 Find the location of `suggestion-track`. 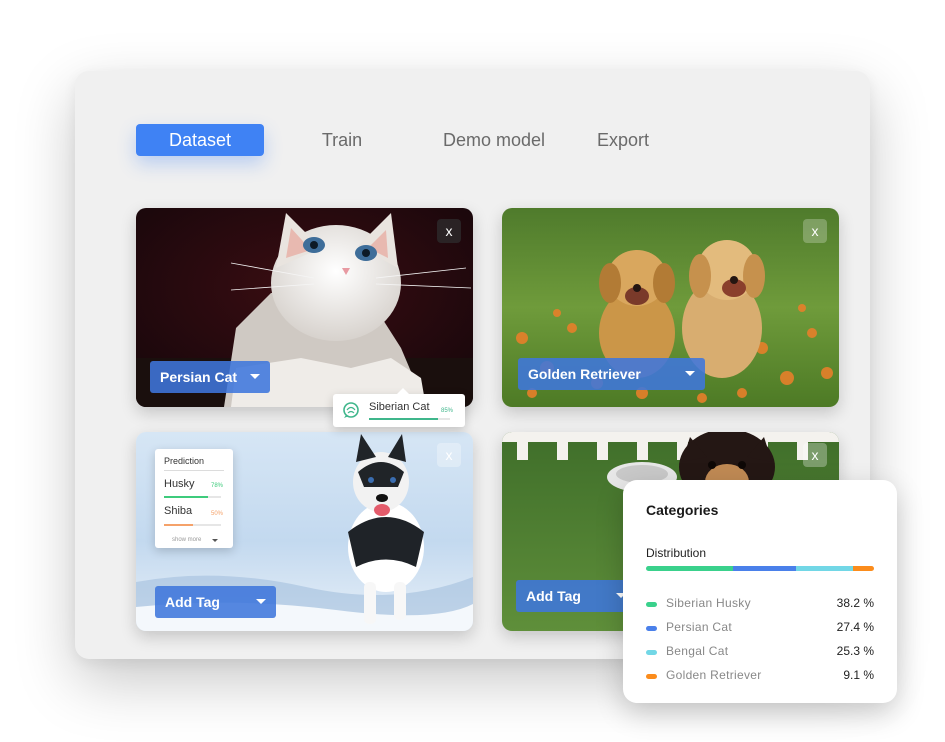

suggestion-track is located at coordinates (409, 419).